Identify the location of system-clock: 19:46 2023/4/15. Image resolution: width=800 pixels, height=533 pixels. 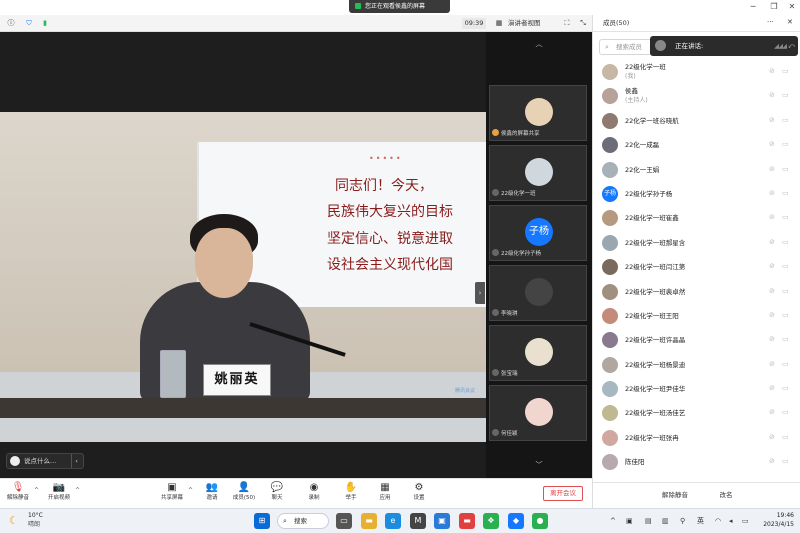
(776, 520).